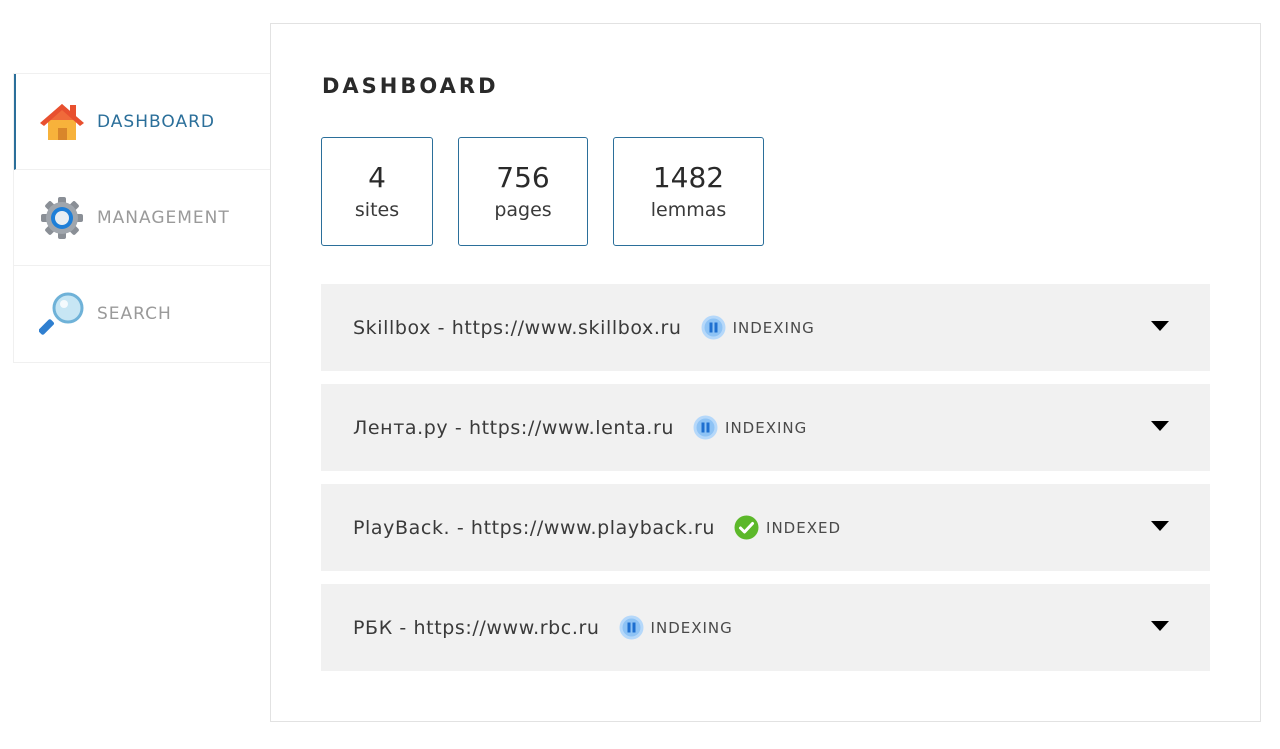 Image resolution: width=1280 pixels, height=749 pixels. Describe the element at coordinates (688, 209) in the screenshot. I see `stat-label: lemmas` at that location.